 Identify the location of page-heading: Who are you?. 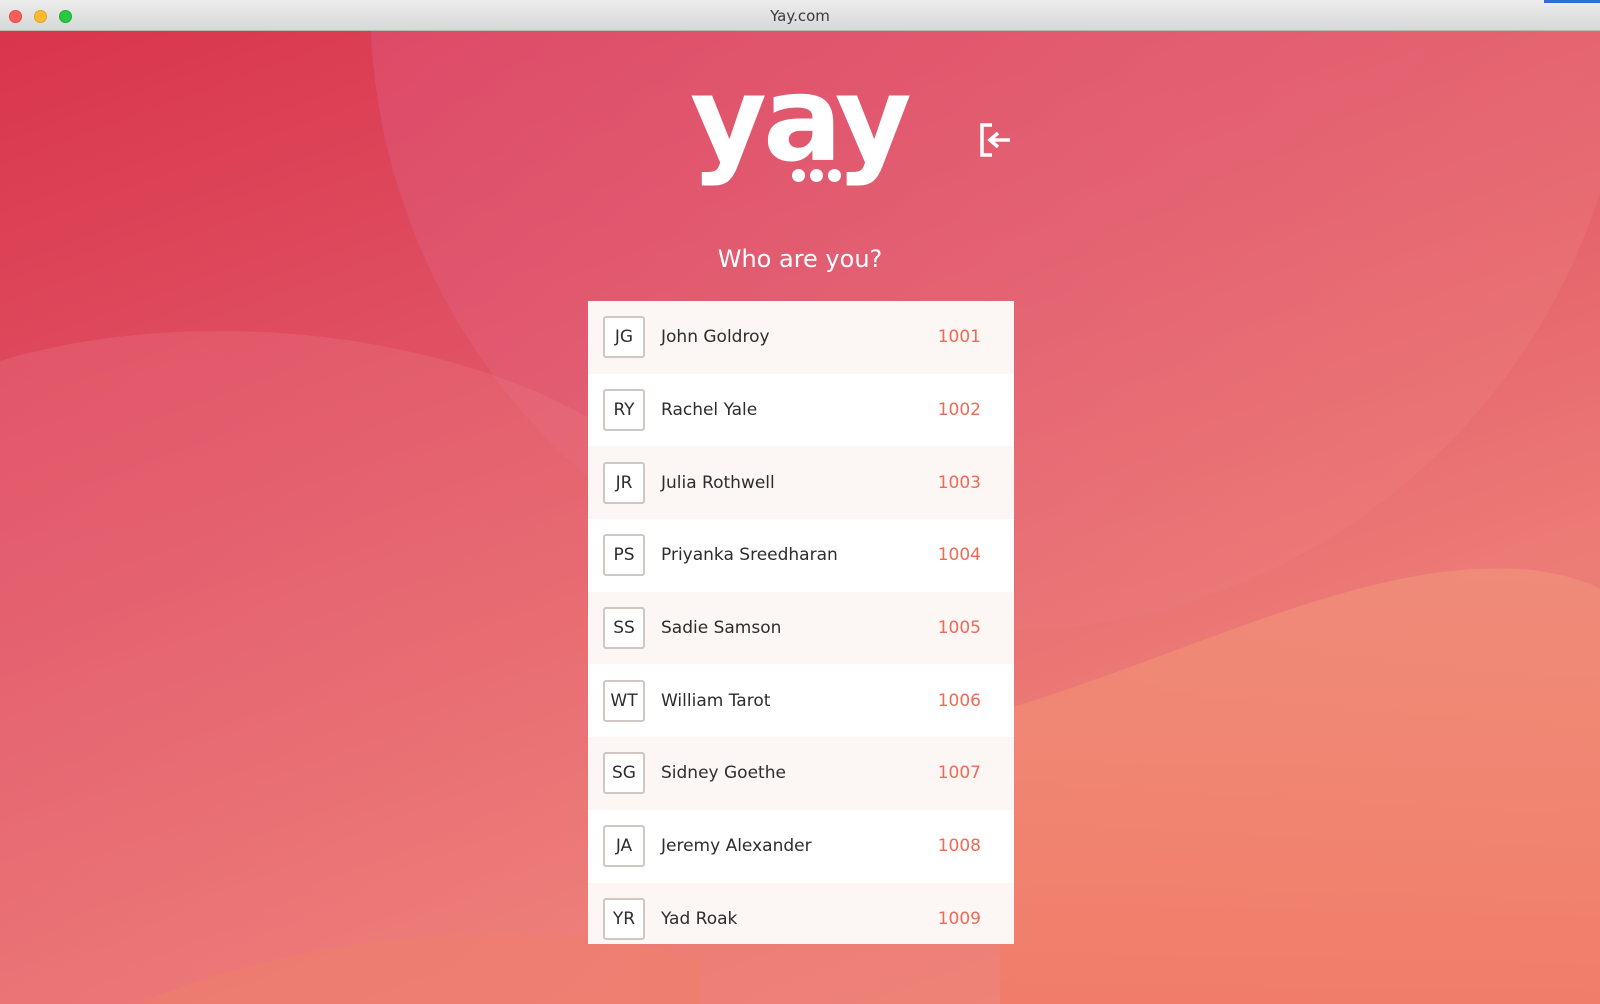
(800, 259).